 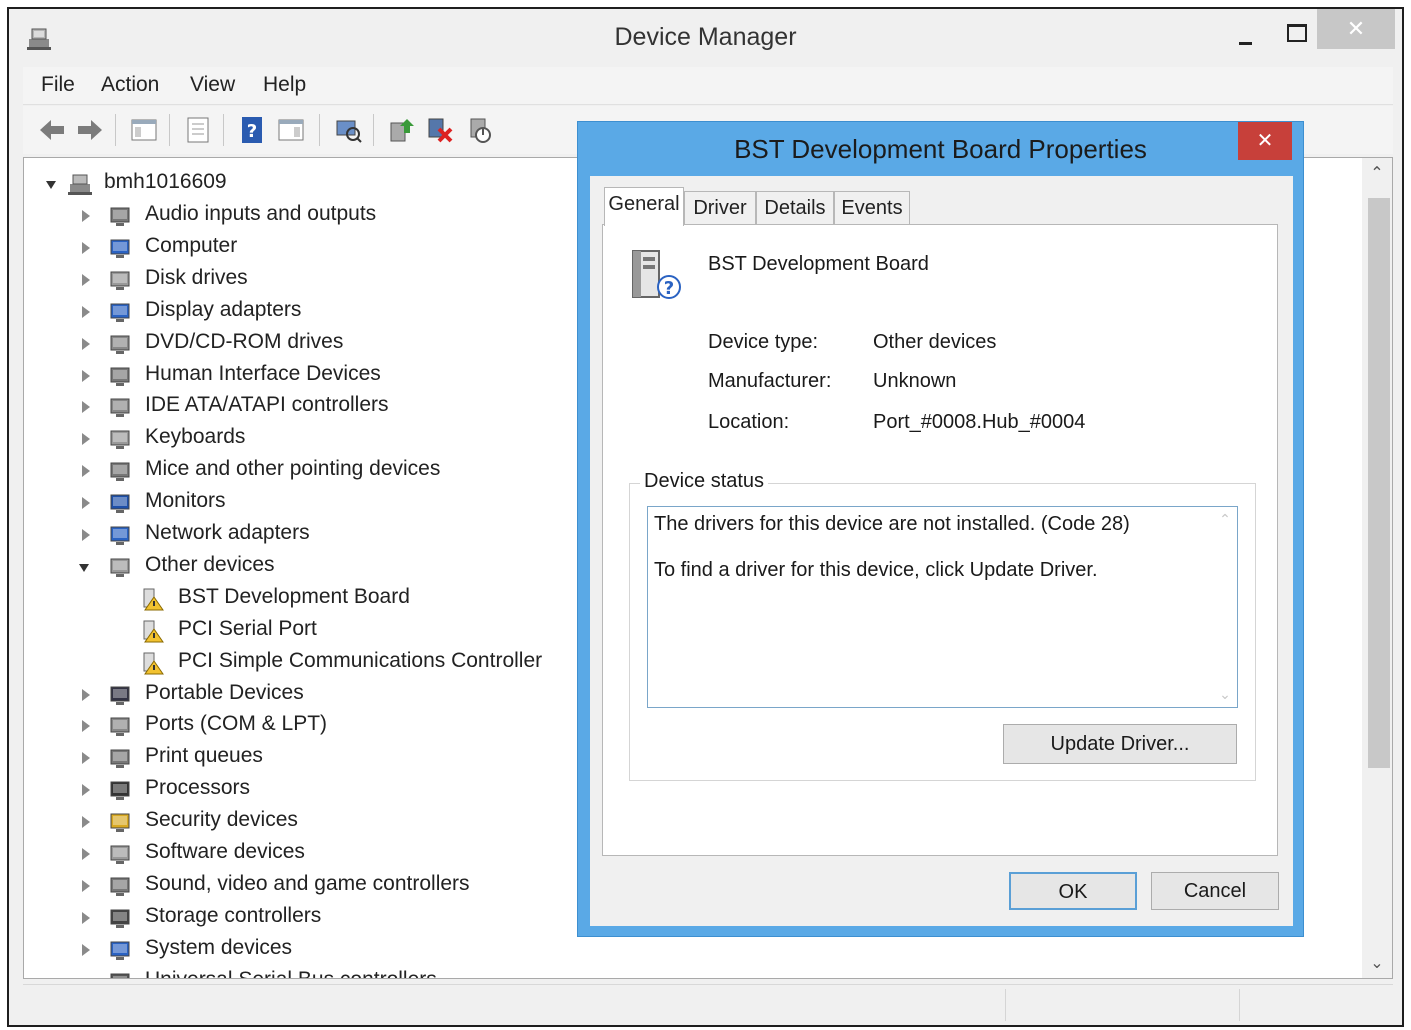 I want to click on portable-device-icon, so click(x=120, y=695).